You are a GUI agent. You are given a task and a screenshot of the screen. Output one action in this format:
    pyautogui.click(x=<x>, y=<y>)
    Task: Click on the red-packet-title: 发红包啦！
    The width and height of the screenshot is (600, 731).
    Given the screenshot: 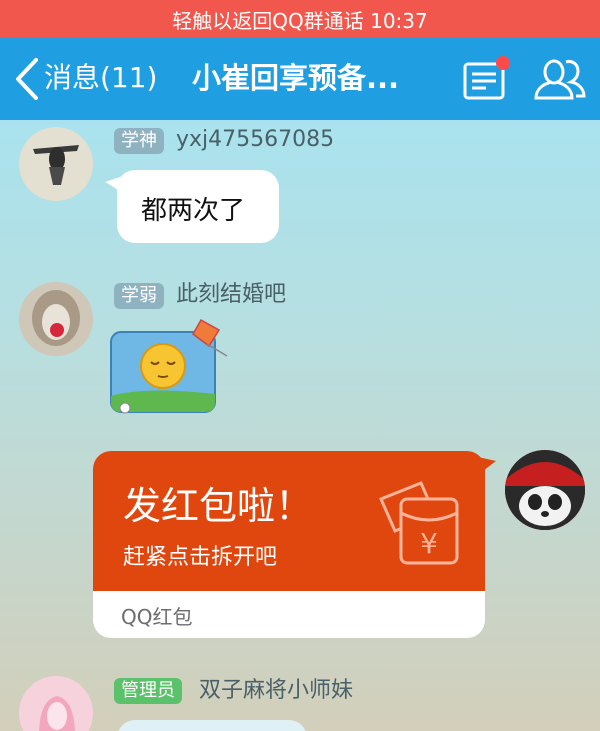 What is the action you would take?
    pyautogui.click(x=218, y=506)
    